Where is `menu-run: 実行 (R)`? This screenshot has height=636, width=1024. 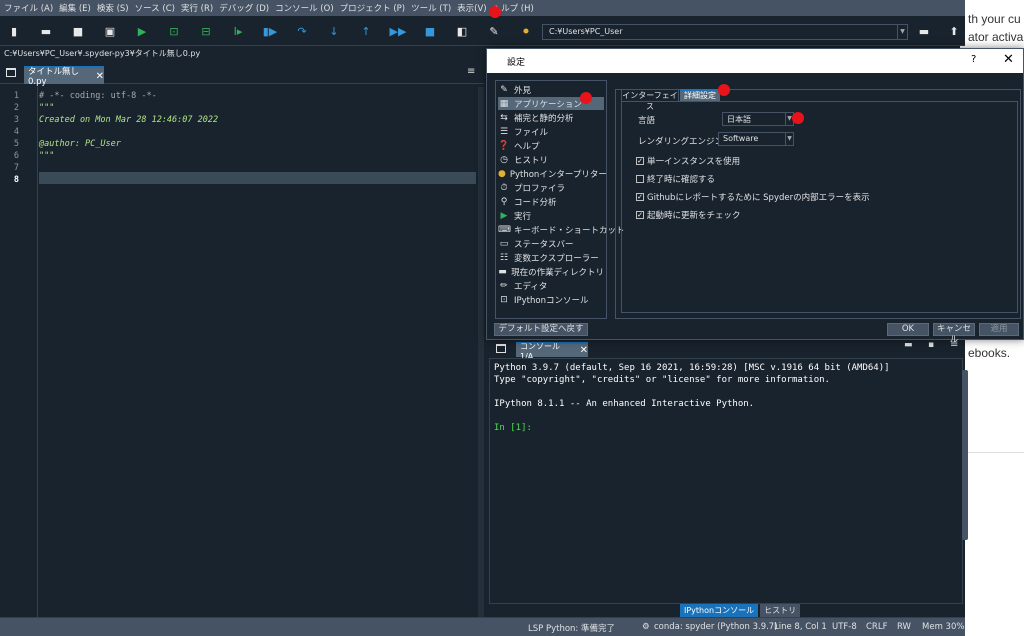
menu-run: 実行 (R) is located at coordinates (197, 8).